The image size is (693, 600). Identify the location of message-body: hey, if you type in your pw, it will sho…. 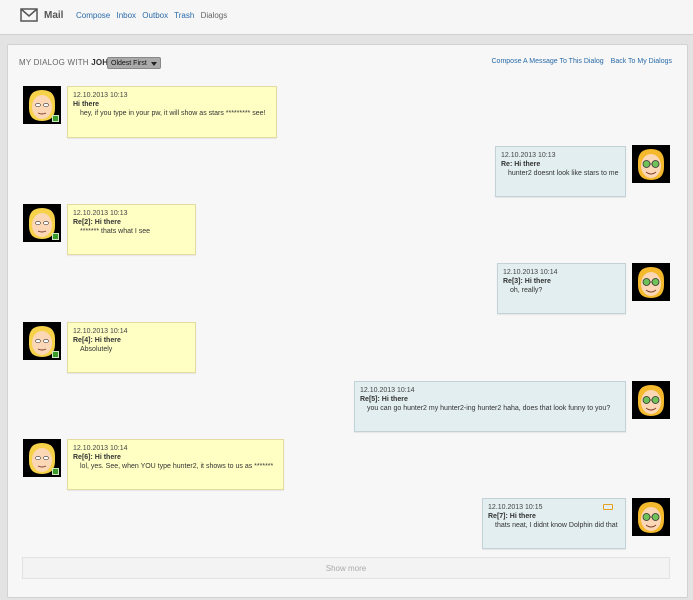
(173, 113).